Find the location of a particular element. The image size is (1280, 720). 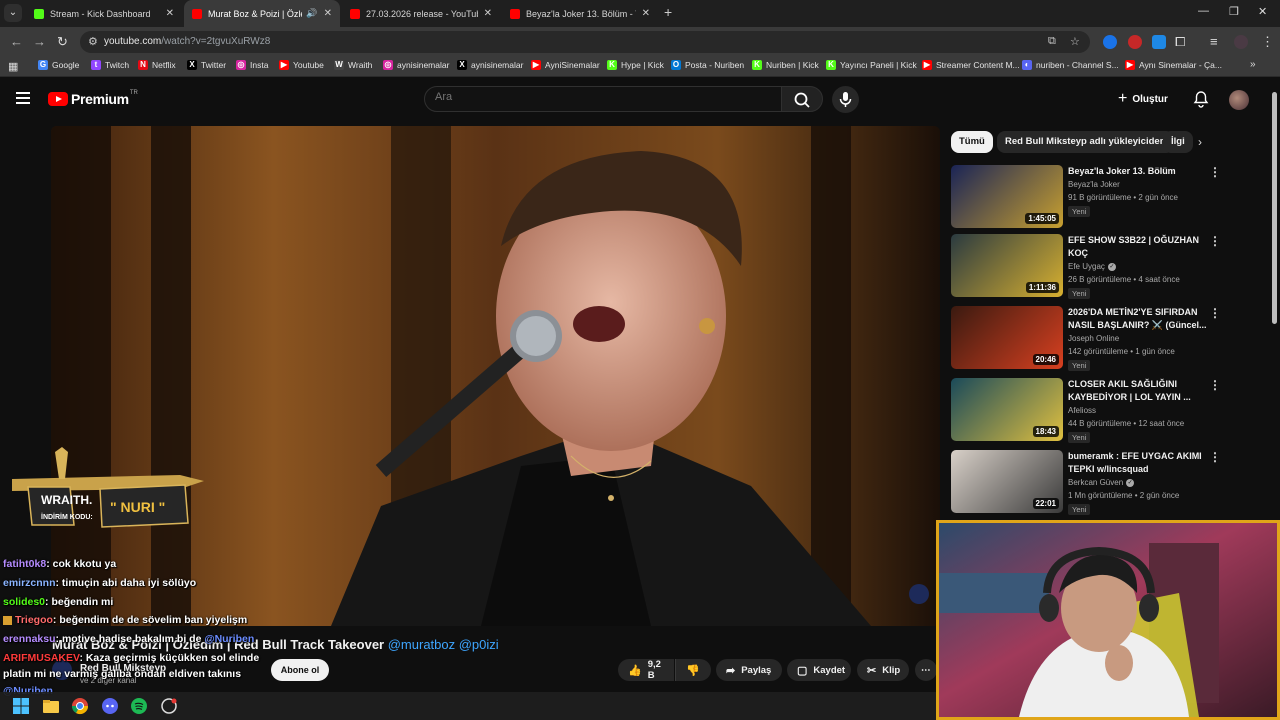

notifications-button is located at coordinates (1201, 101).